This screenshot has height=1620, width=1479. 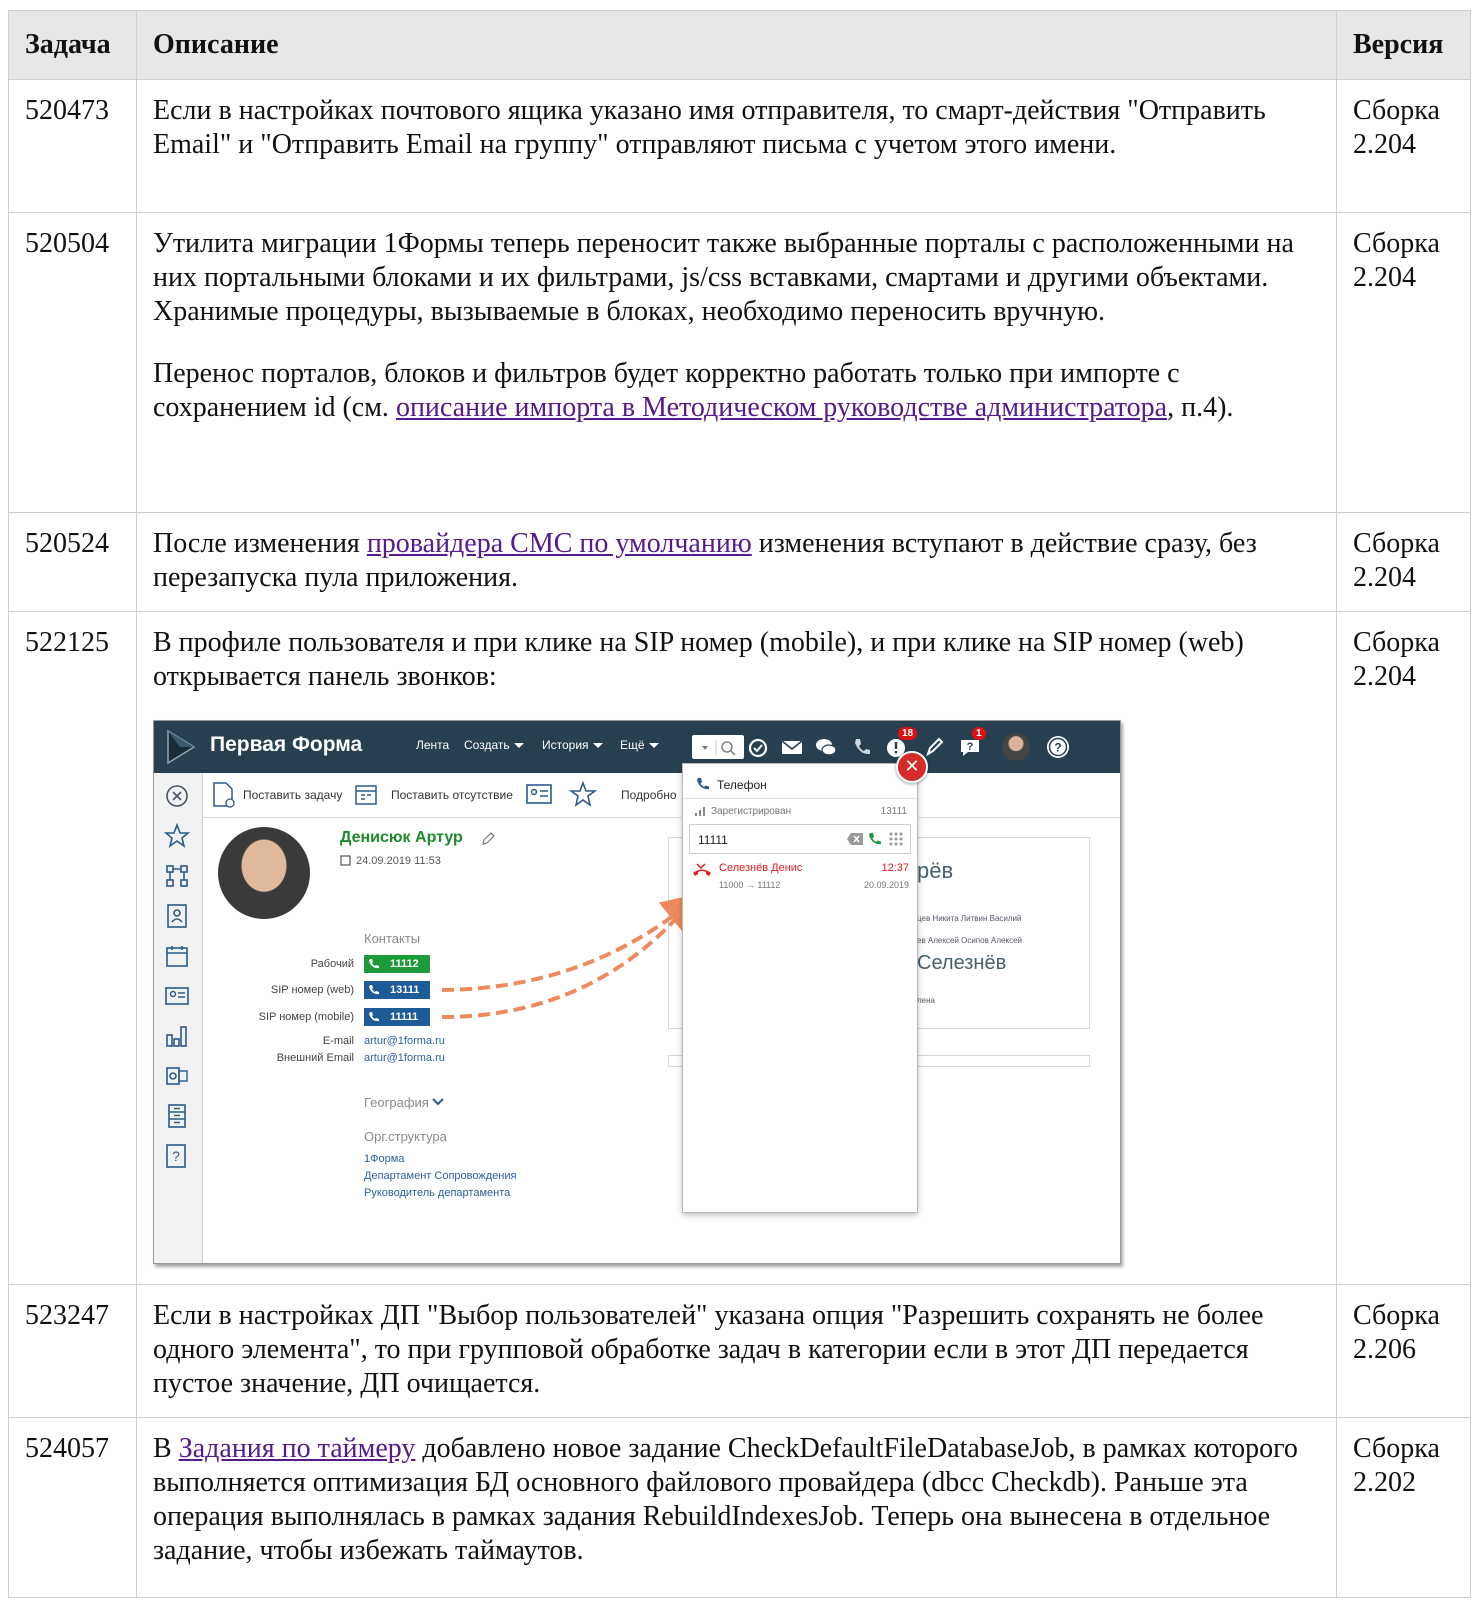 I want to click on task-id: 524057, so click(x=72, y=1507).